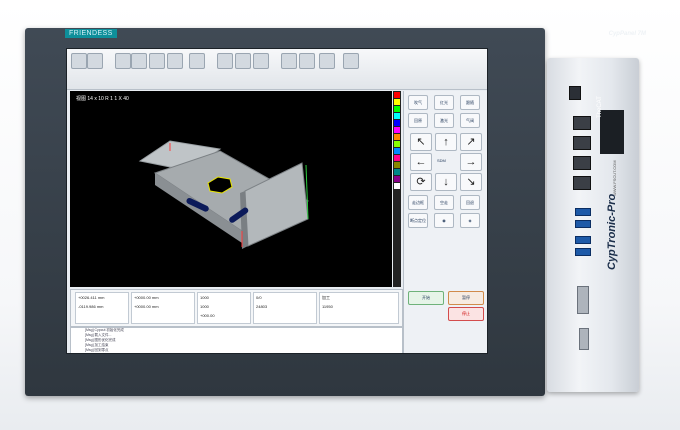 Image resolution: width=680 pixels, height=430 pixels. What do you see at coordinates (97, 350) in the screenshot?
I see `log-line: [Msg] 回到零点` at bounding box center [97, 350].